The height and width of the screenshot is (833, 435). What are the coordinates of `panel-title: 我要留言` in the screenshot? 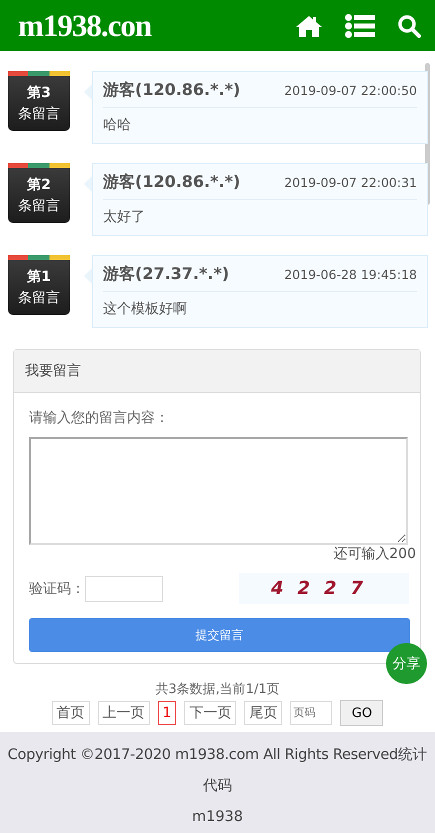 It's located at (53, 371).